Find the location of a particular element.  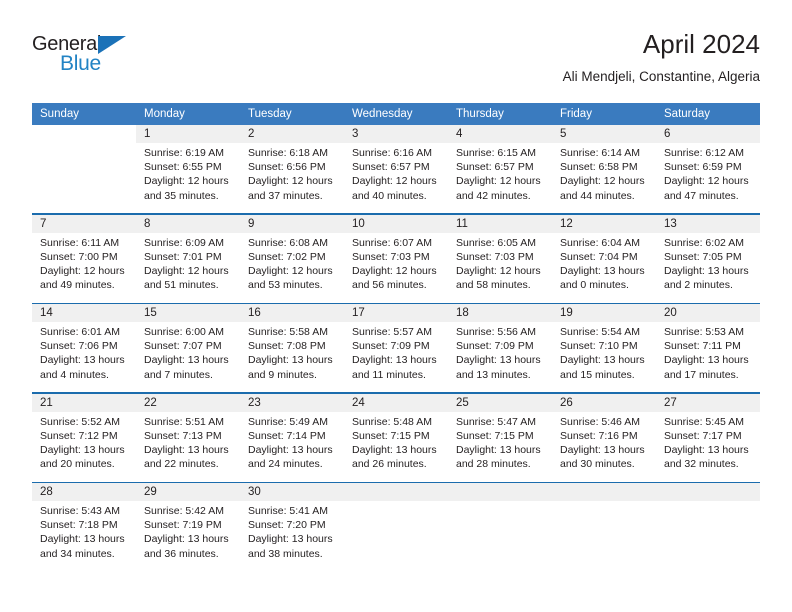

day-number: 3 is located at coordinates (396, 134).